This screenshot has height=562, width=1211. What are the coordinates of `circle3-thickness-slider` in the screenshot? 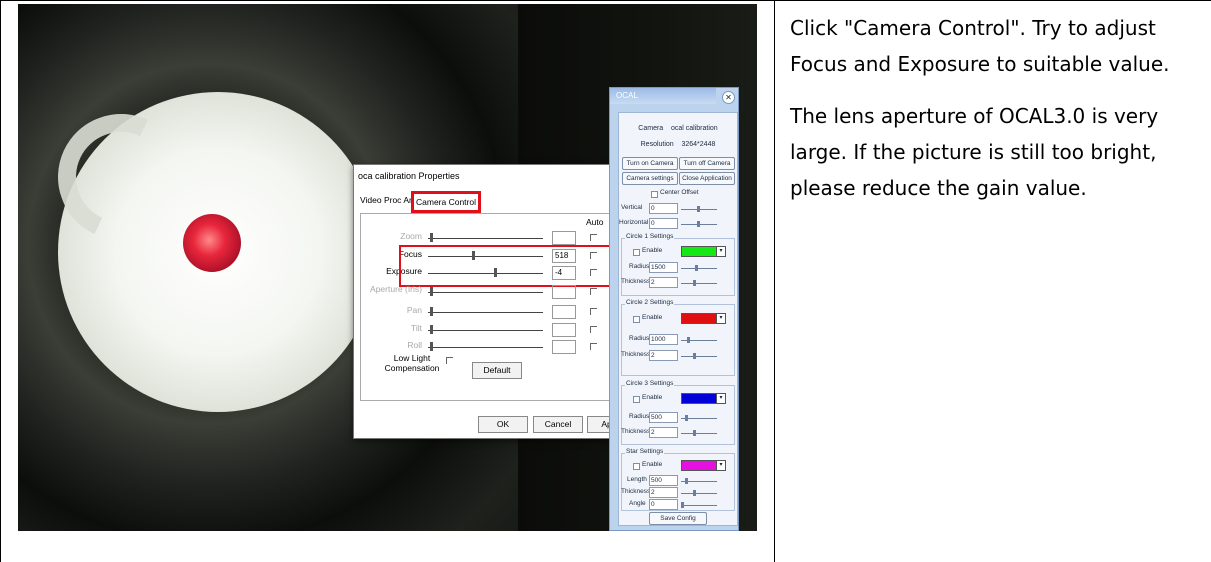 It's located at (699, 433).